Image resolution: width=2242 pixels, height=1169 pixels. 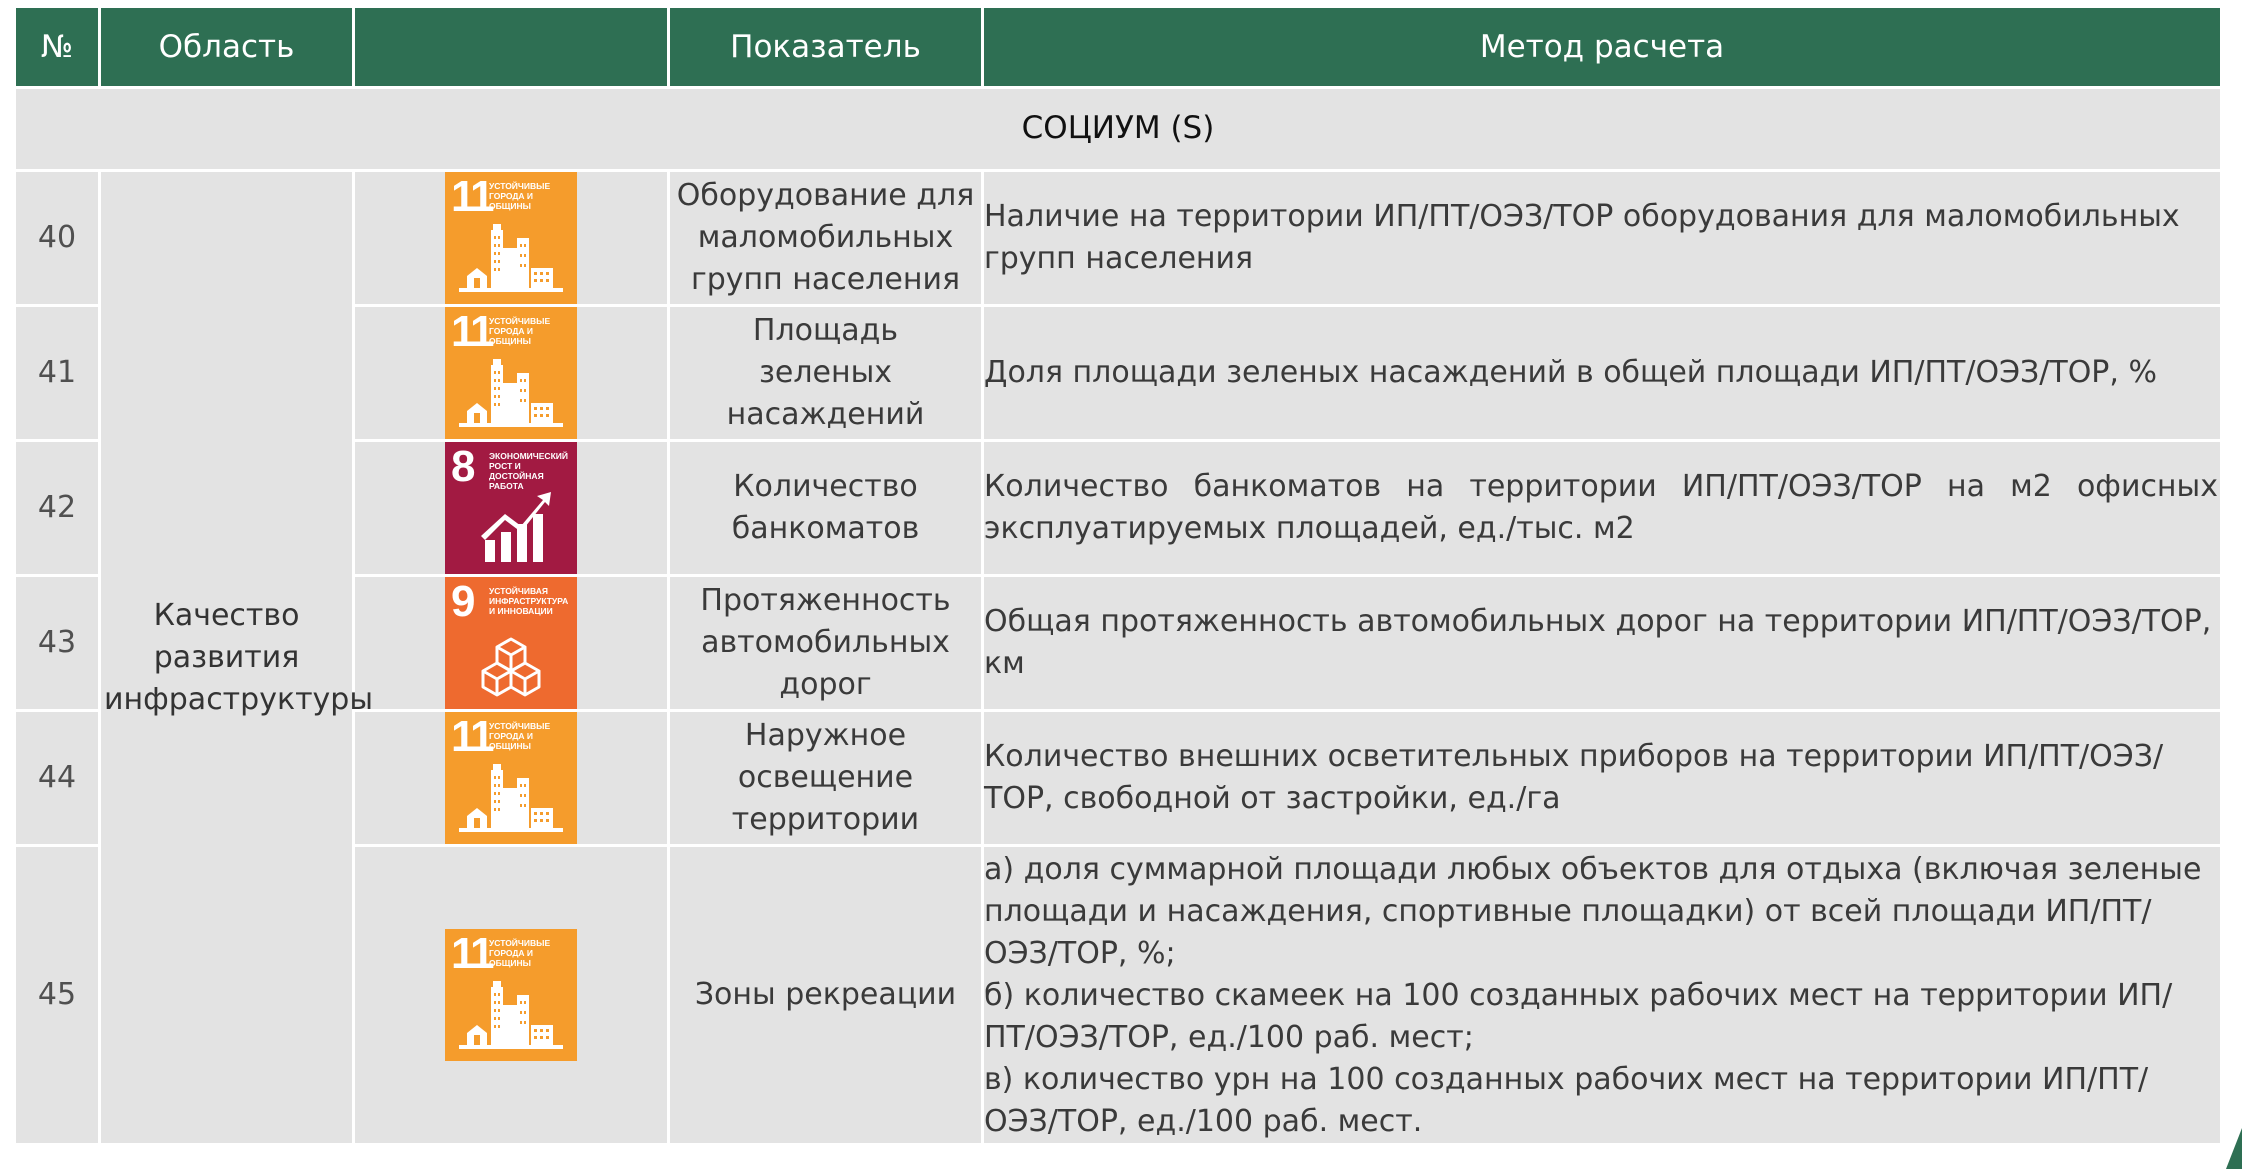 I want to click on indicator-name: Протяженность автомобильных дорог, so click(x=825, y=643).